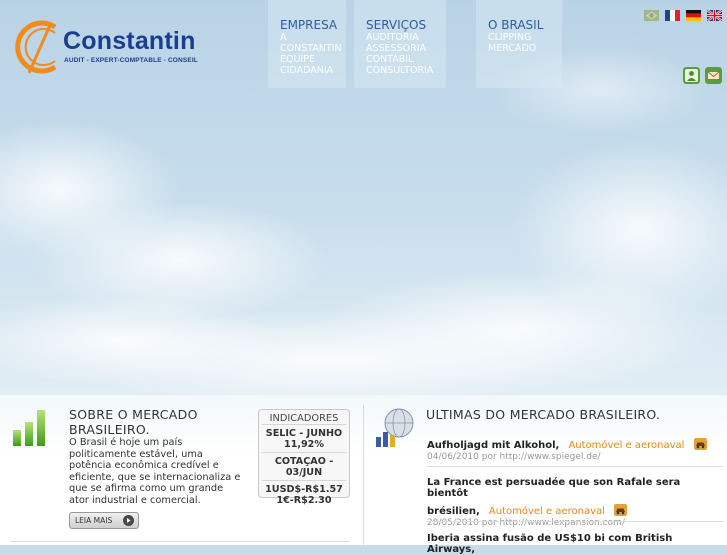  What do you see at coordinates (396, 48) in the screenshot?
I see `nav-servicos-item-assessoria: ASSESSORIA` at bounding box center [396, 48].